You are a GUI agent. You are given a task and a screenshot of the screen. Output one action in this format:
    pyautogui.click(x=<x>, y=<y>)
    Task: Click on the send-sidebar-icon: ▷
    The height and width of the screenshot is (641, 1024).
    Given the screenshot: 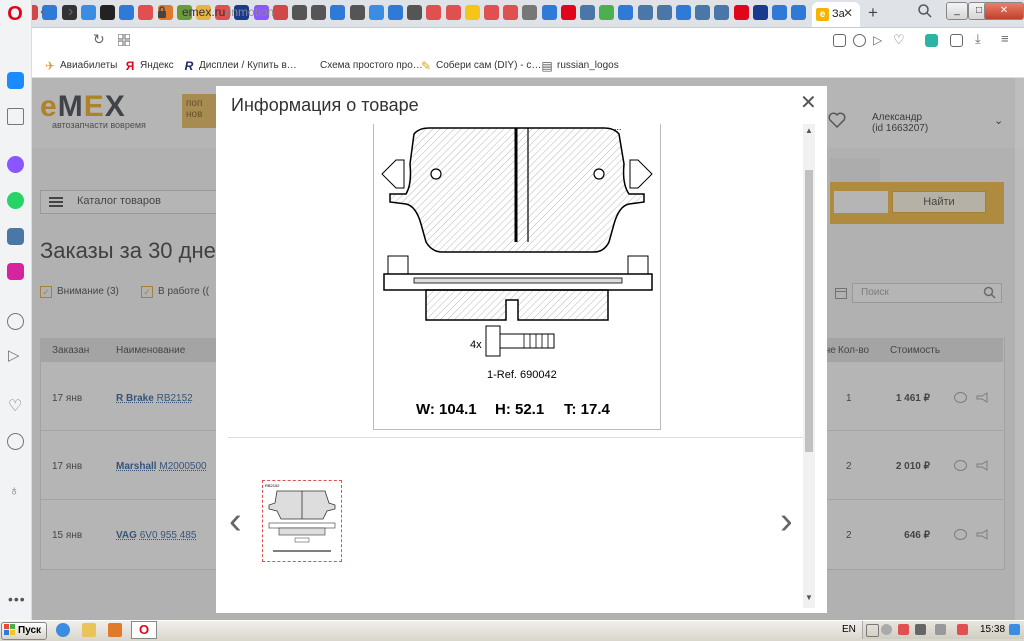 What is the action you would take?
    pyautogui.click(x=14, y=355)
    